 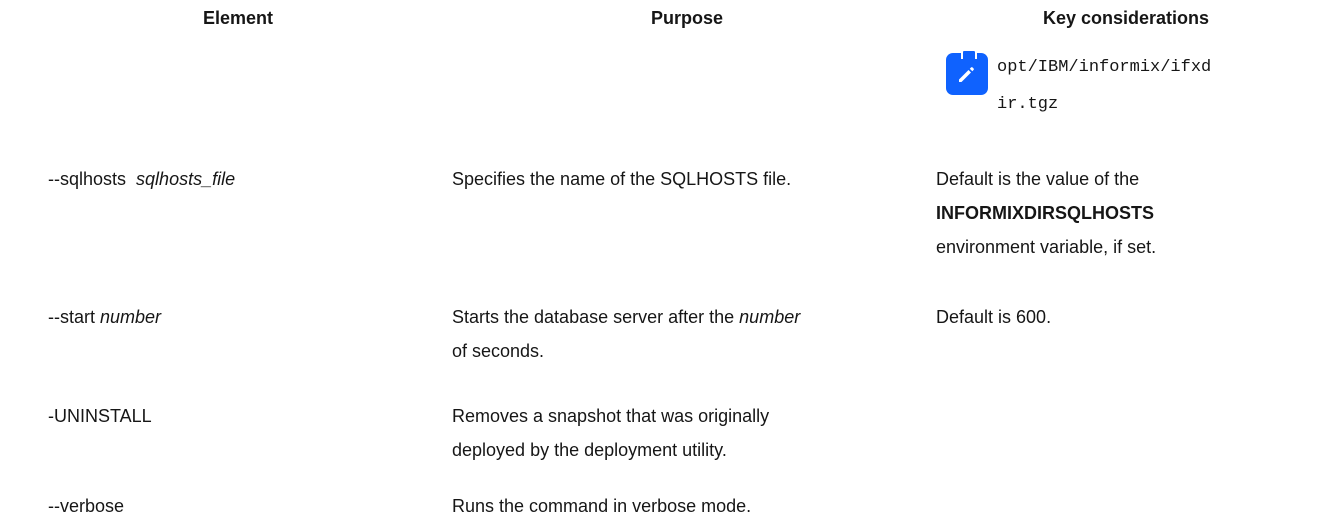 What do you see at coordinates (593, 317) in the screenshot?
I see `purpose-text: Starts the database server after the` at bounding box center [593, 317].